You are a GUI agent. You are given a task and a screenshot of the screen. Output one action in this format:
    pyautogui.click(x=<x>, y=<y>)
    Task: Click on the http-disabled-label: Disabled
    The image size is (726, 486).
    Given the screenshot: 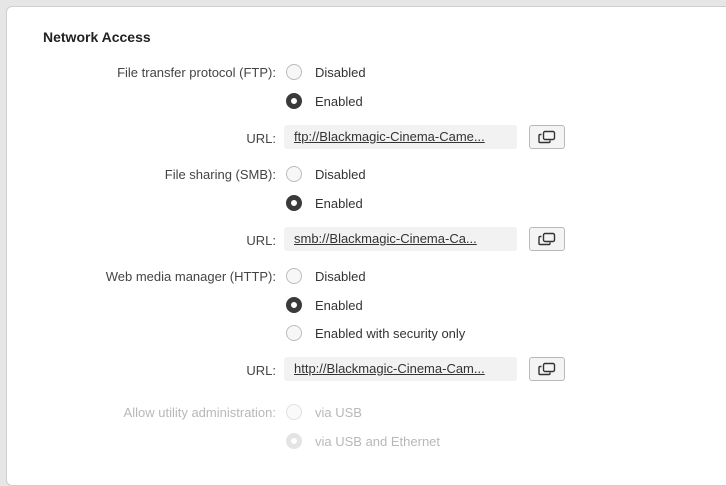 What is the action you would take?
    pyautogui.click(x=340, y=276)
    